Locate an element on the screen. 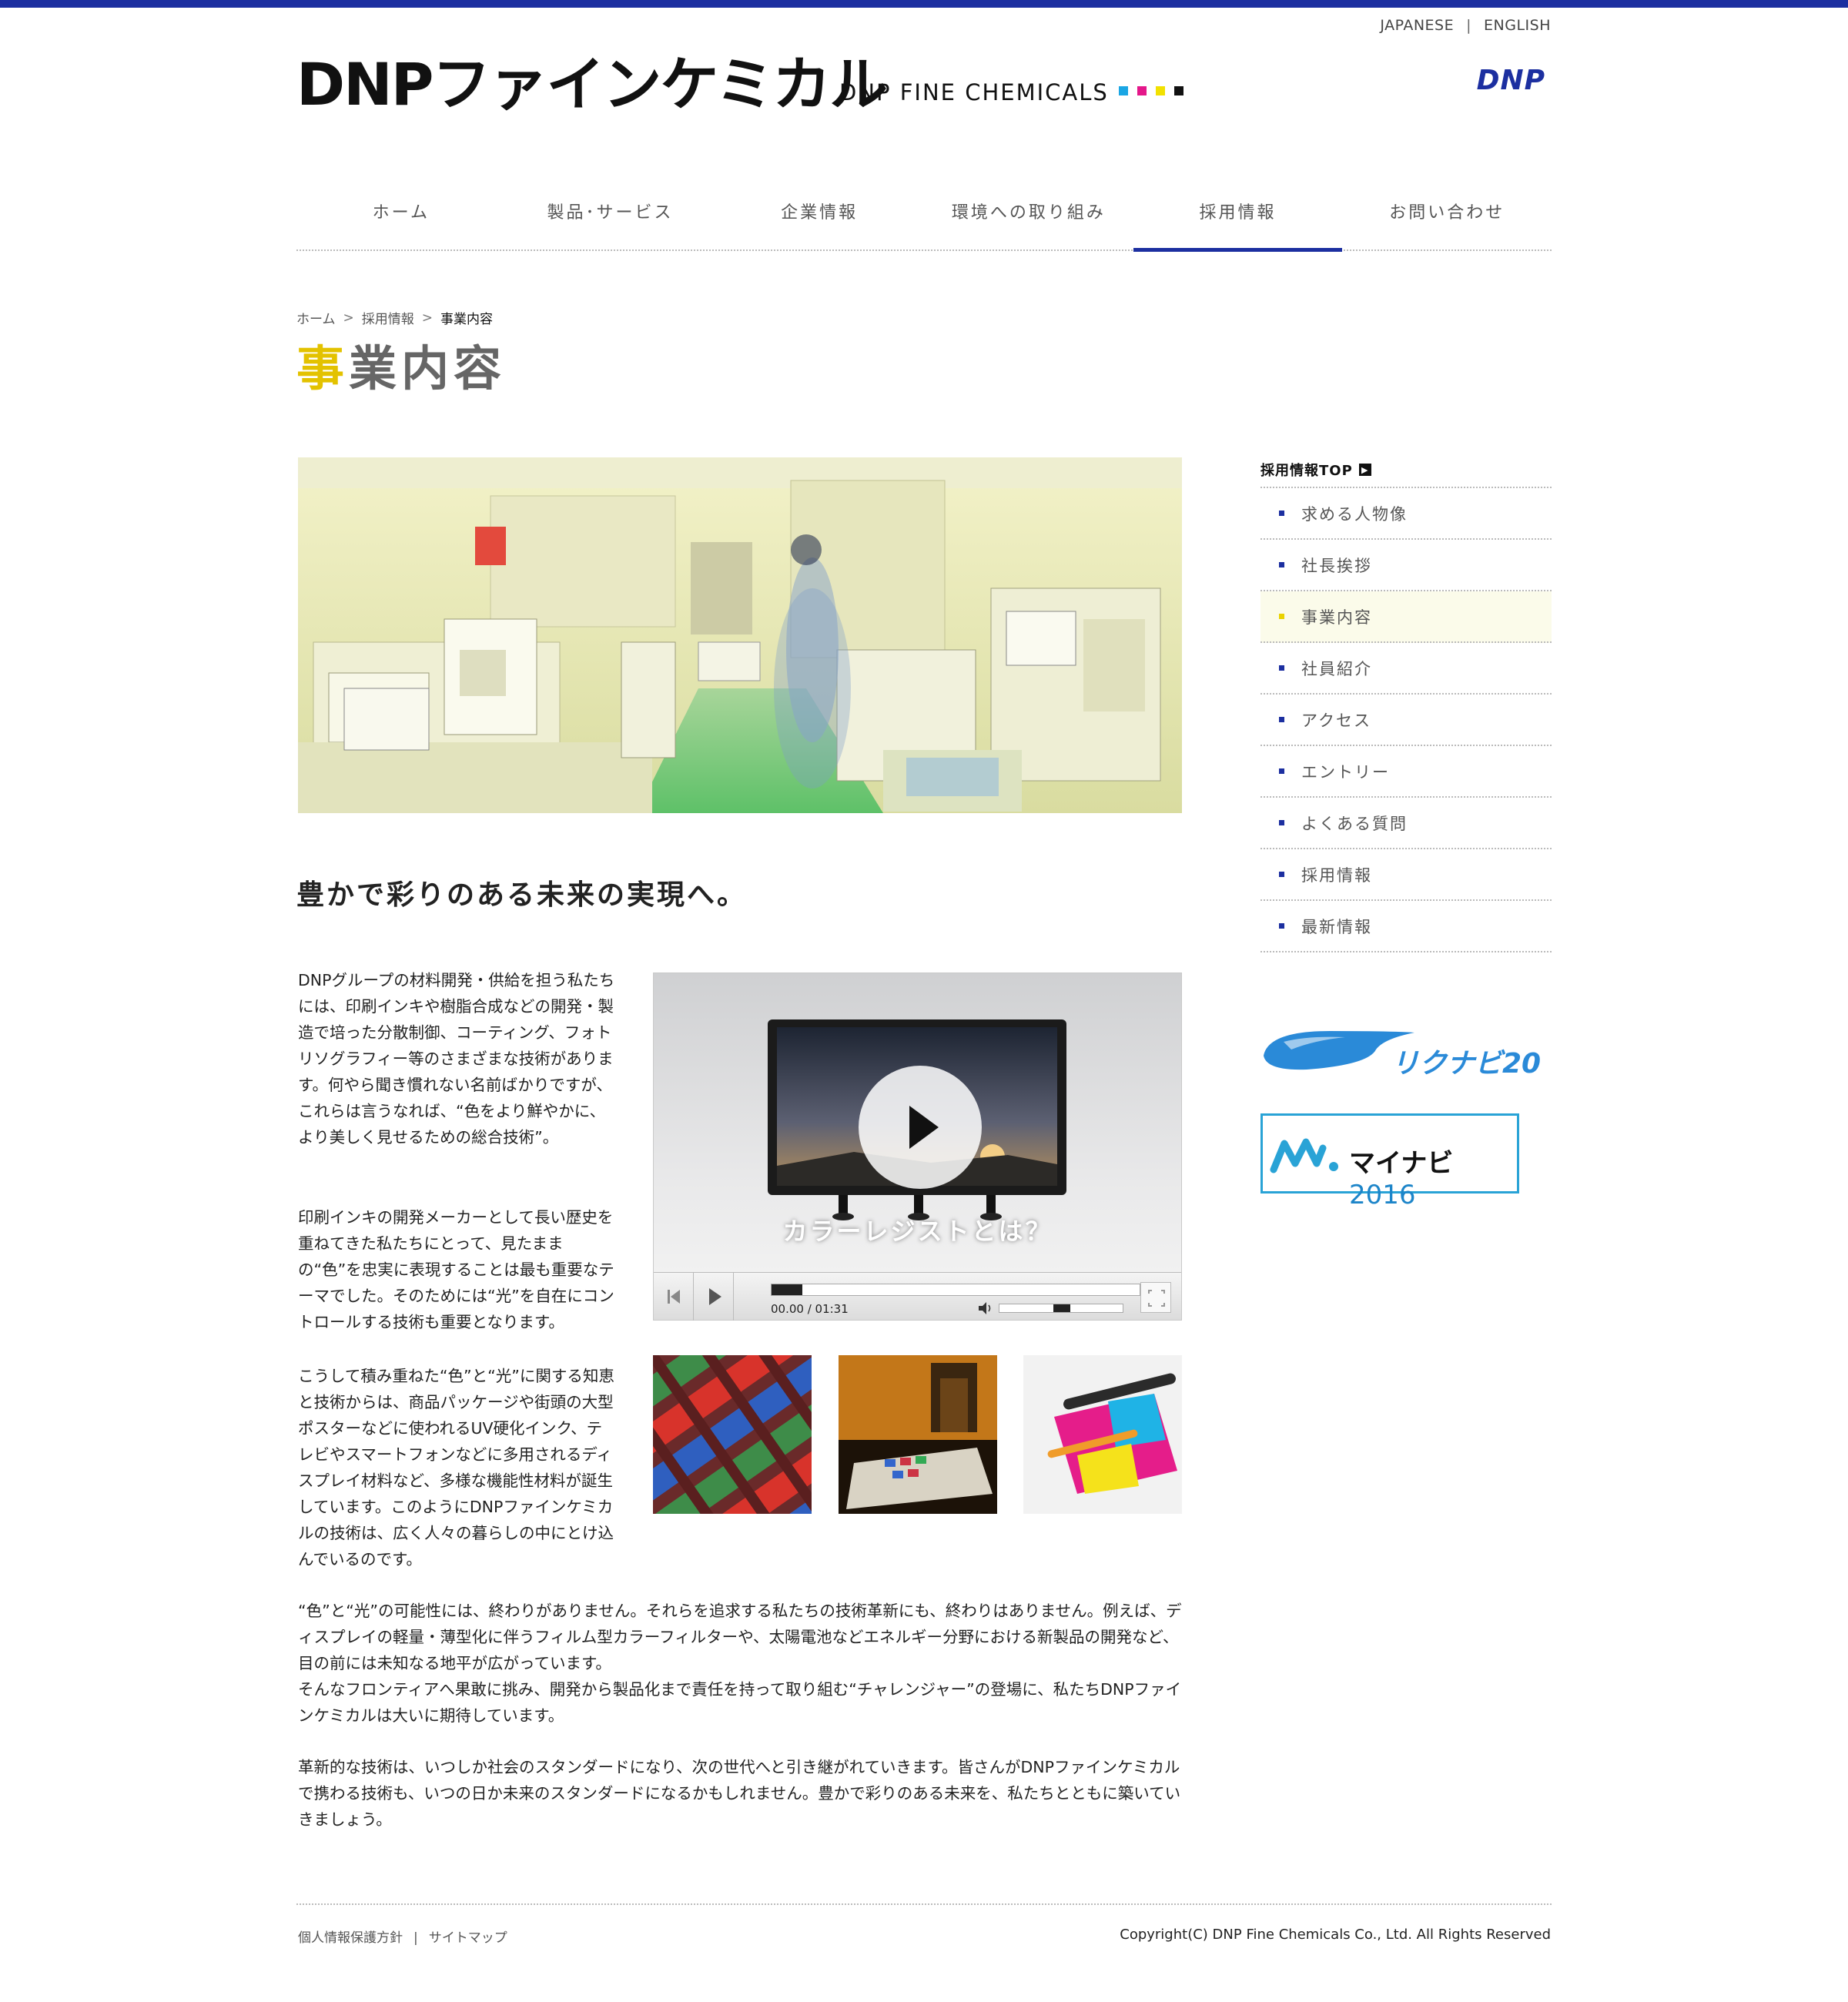  volume-slider is located at coordinates (1061, 1308).